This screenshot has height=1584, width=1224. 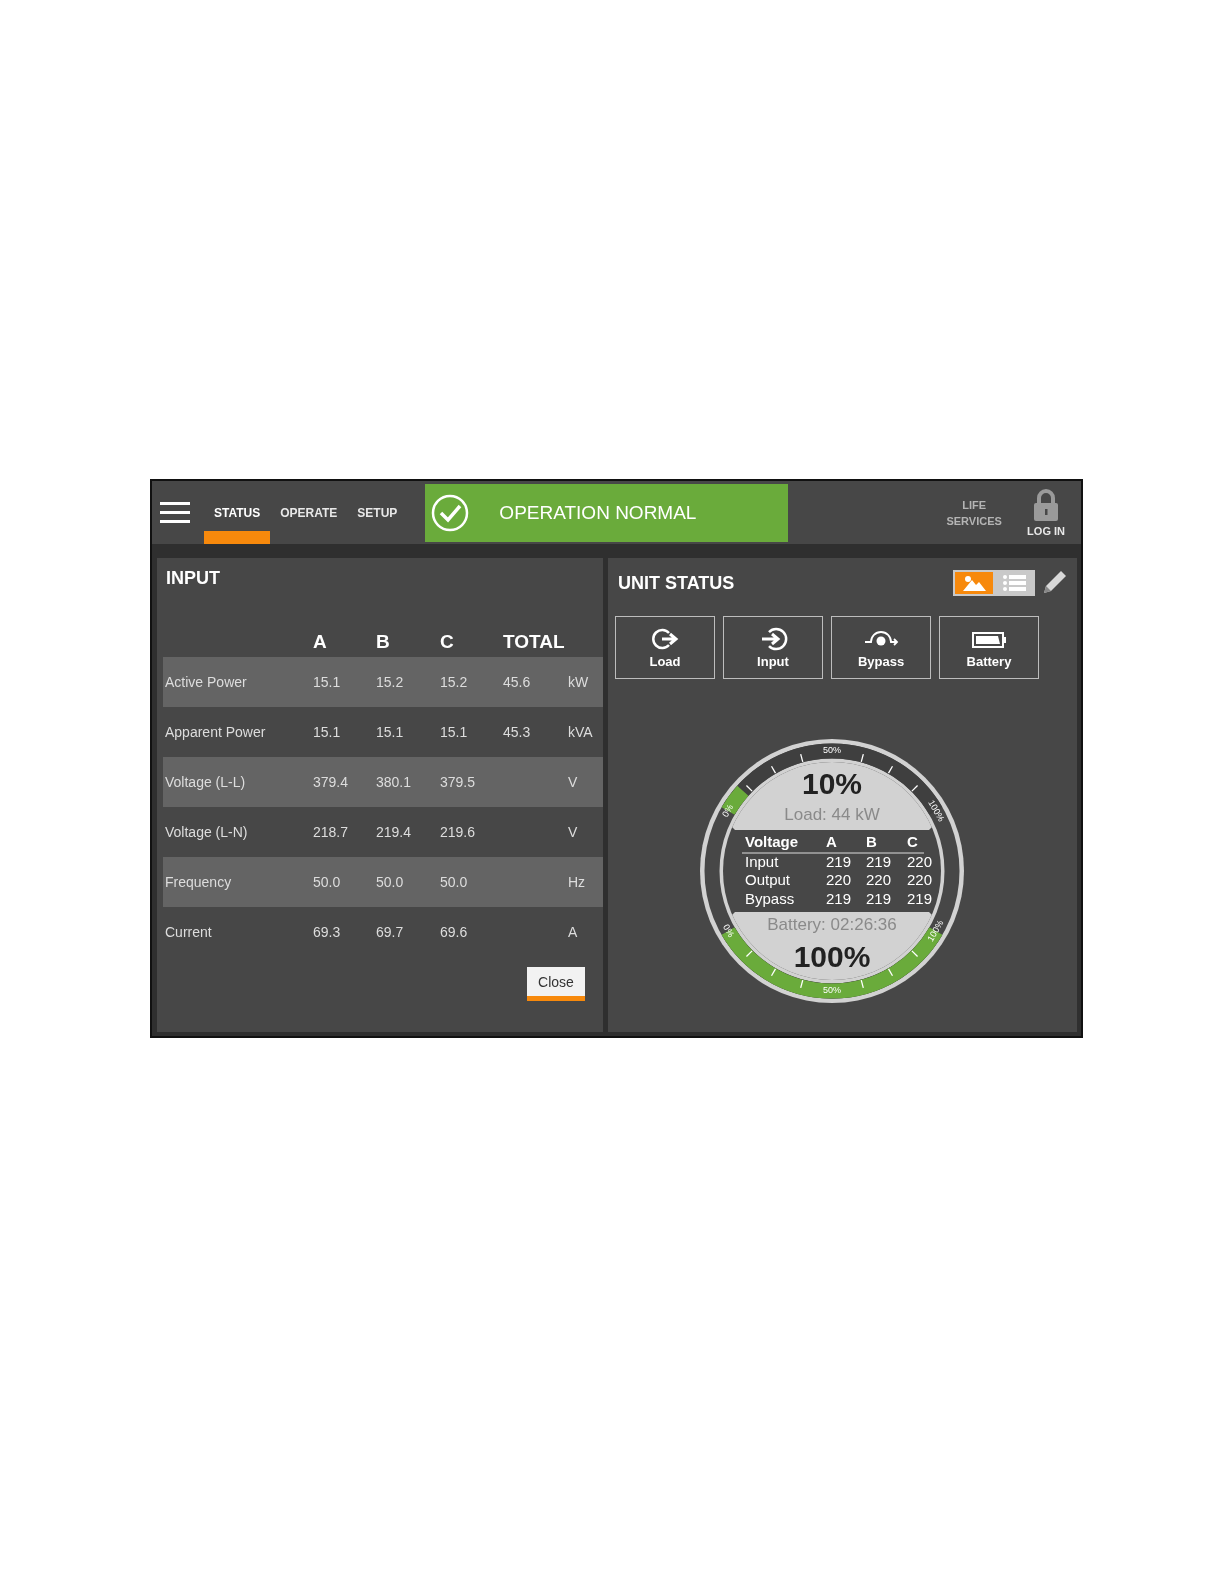 What do you see at coordinates (215, 732) in the screenshot?
I see `table-cell-text: Apparent Power` at bounding box center [215, 732].